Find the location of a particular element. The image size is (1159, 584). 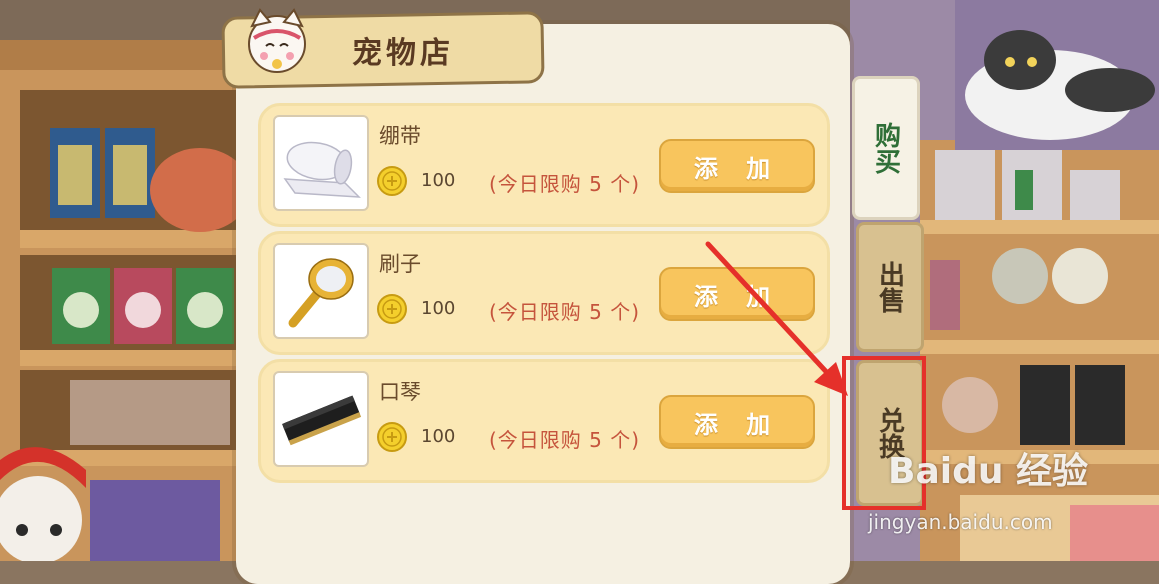

tab-sell: 出售 is located at coordinates (890, 287).